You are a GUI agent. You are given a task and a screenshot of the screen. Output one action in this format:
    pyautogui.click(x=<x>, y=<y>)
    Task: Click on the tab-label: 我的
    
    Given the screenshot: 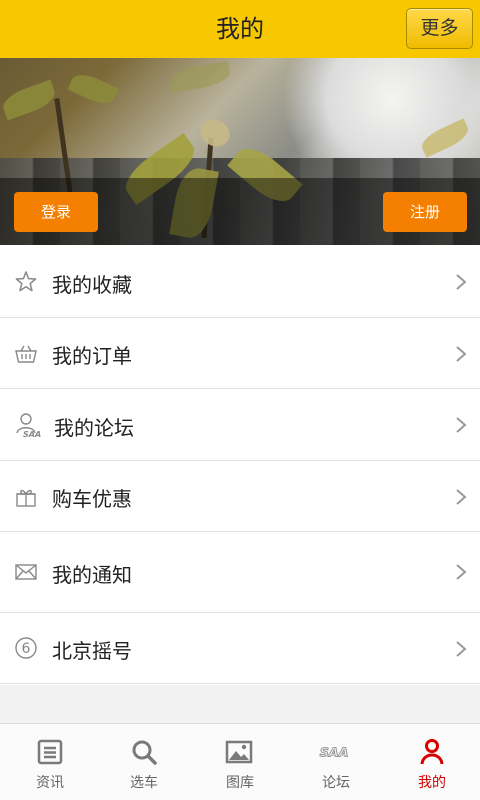 What is the action you would take?
    pyautogui.click(x=432, y=783)
    